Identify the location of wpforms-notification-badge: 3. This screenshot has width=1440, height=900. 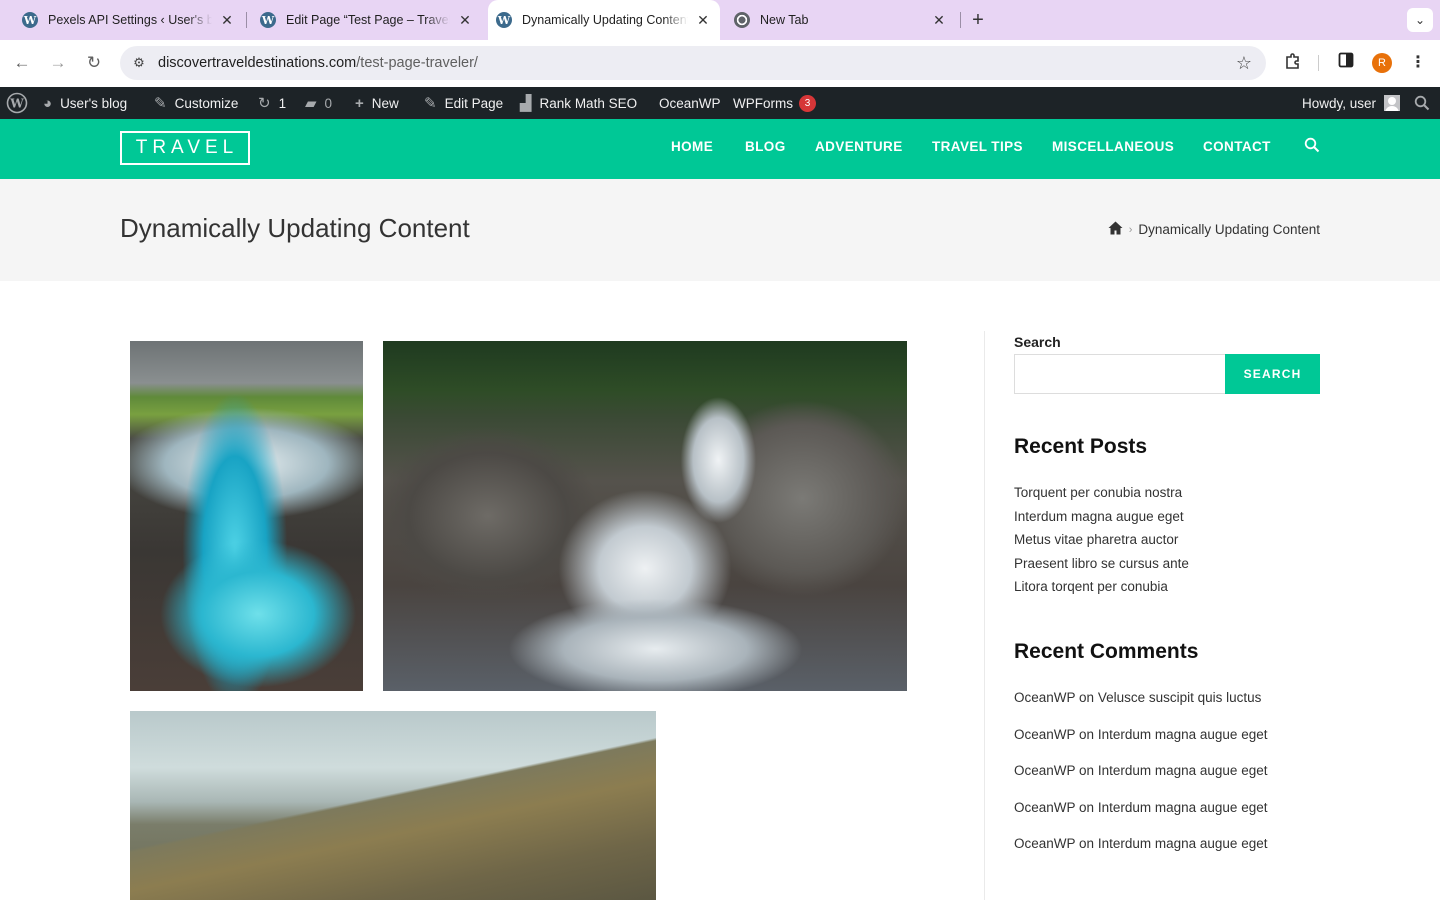
(807, 103).